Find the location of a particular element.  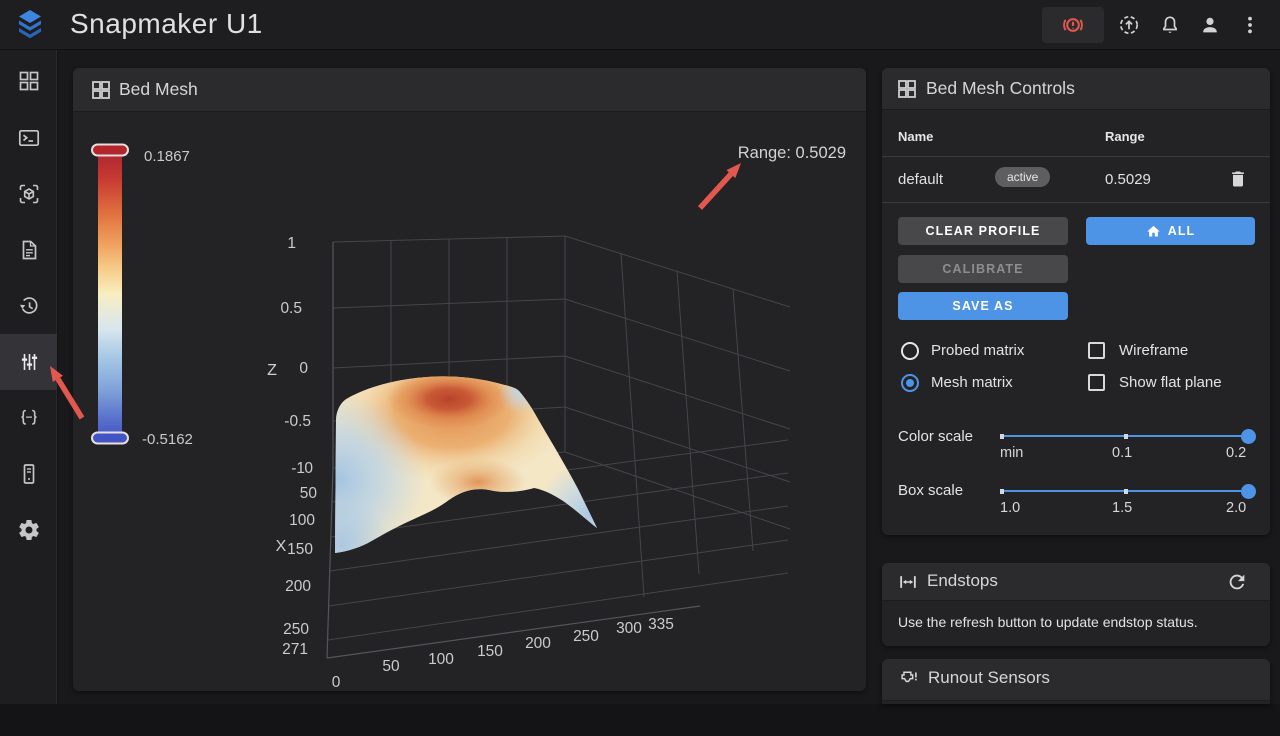

refresh-icon is located at coordinates (1237, 582).